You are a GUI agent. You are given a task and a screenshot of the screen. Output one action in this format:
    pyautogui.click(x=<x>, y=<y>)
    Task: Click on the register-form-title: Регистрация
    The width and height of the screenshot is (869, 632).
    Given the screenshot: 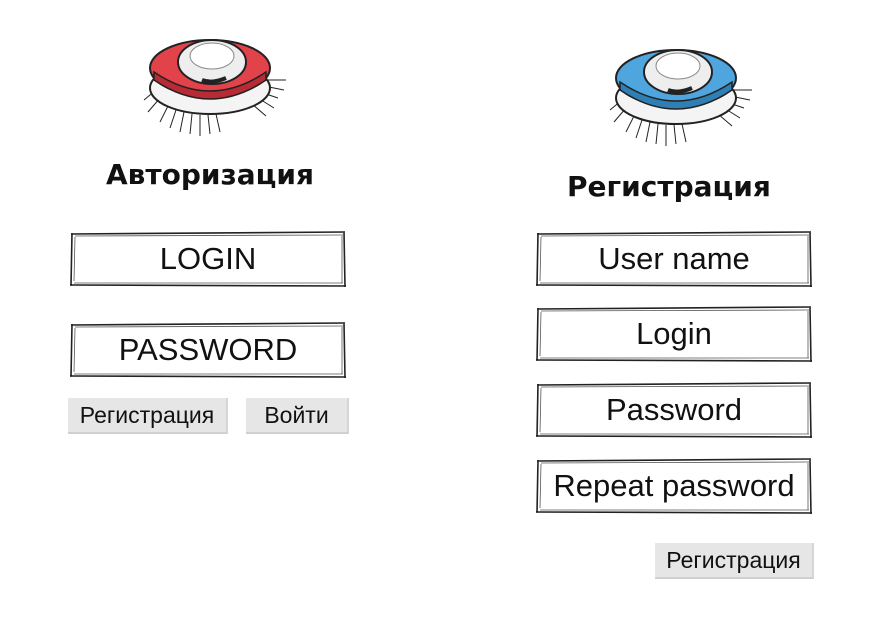 What is the action you would take?
    pyautogui.click(x=669, y=186)
    